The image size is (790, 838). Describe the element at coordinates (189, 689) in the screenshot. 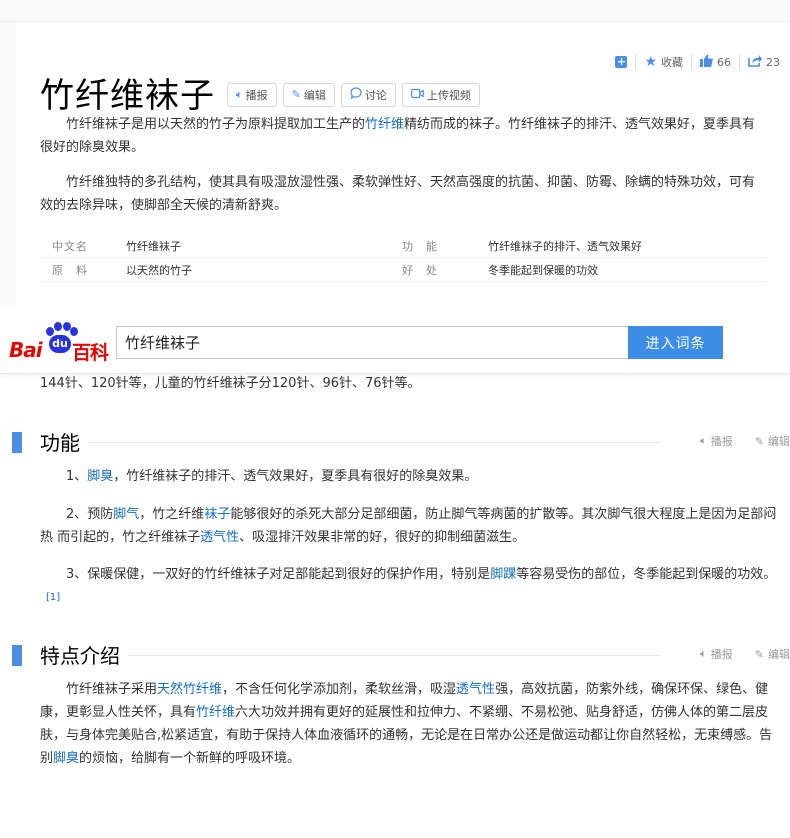

I see `link-natural-bamboo-fiber: 天然竹纤维` at that location.